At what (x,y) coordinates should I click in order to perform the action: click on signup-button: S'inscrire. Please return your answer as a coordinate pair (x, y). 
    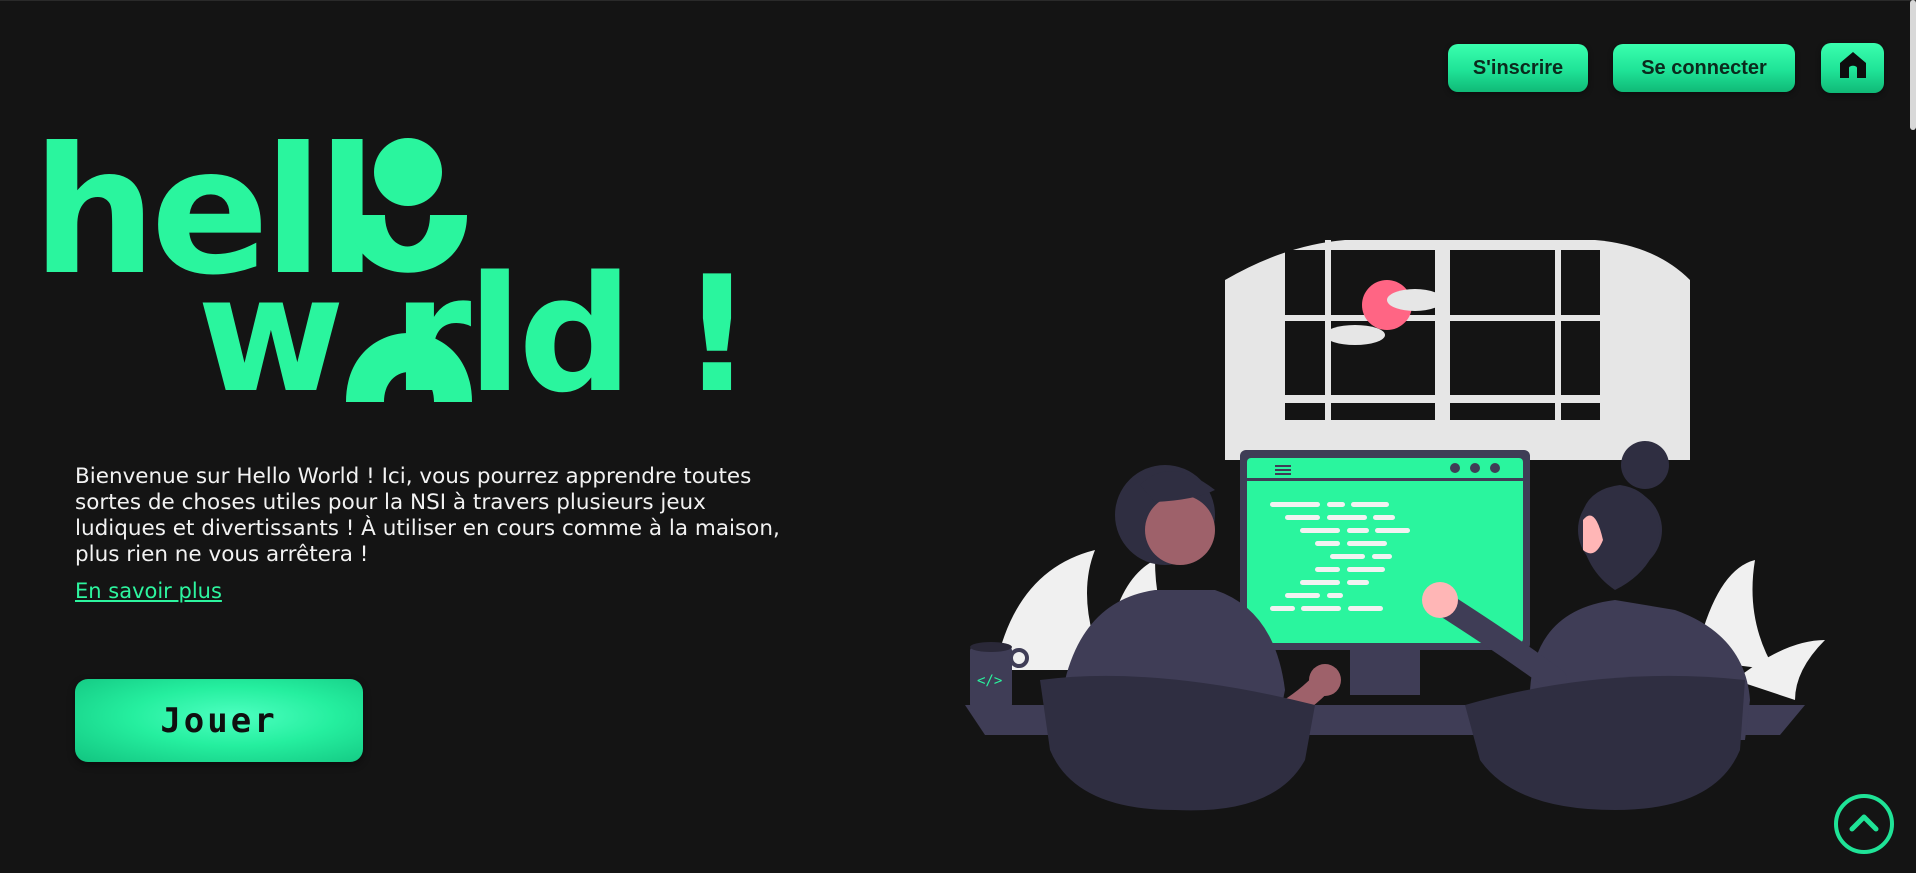
    Looking at the image, I should click on (1518, 68).